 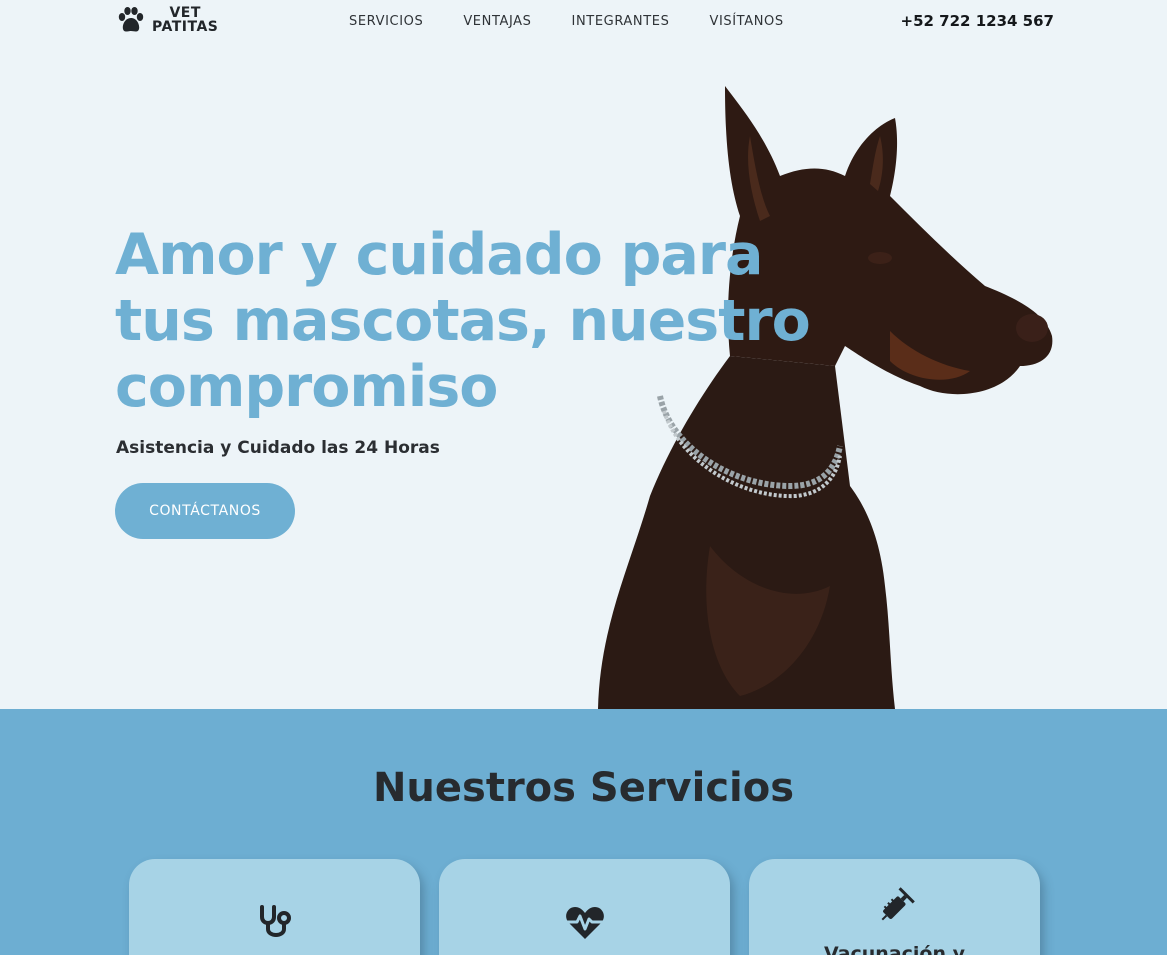 I want to click on service-card-health, so click(x=584, y=907).